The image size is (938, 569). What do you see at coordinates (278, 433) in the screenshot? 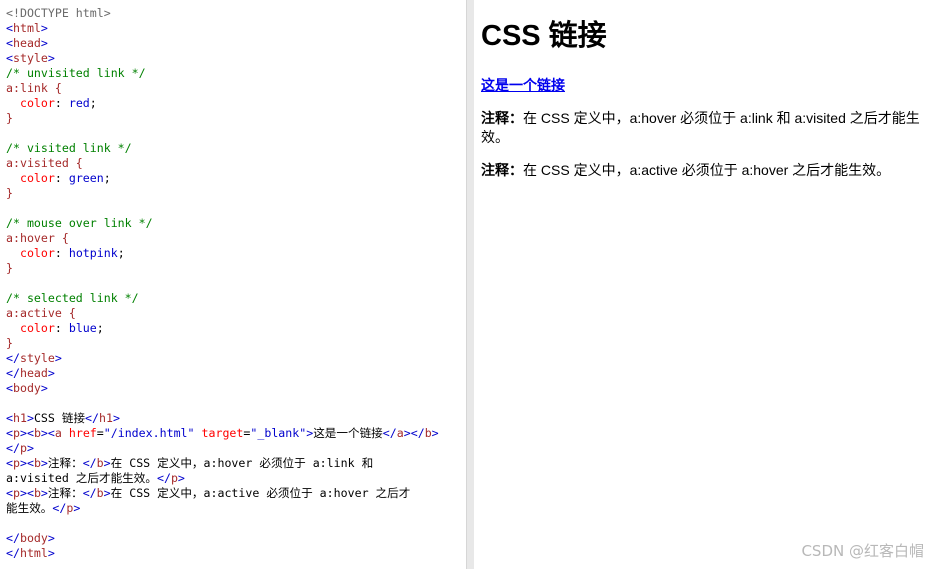
I see `code-token: "_blank"` at bounding box center [278, 433].